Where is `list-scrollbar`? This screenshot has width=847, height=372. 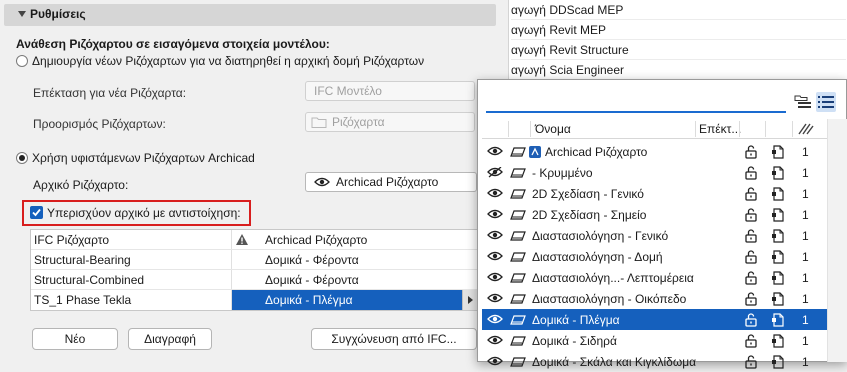 list-scrollbar is located at coordinates (837, 240).